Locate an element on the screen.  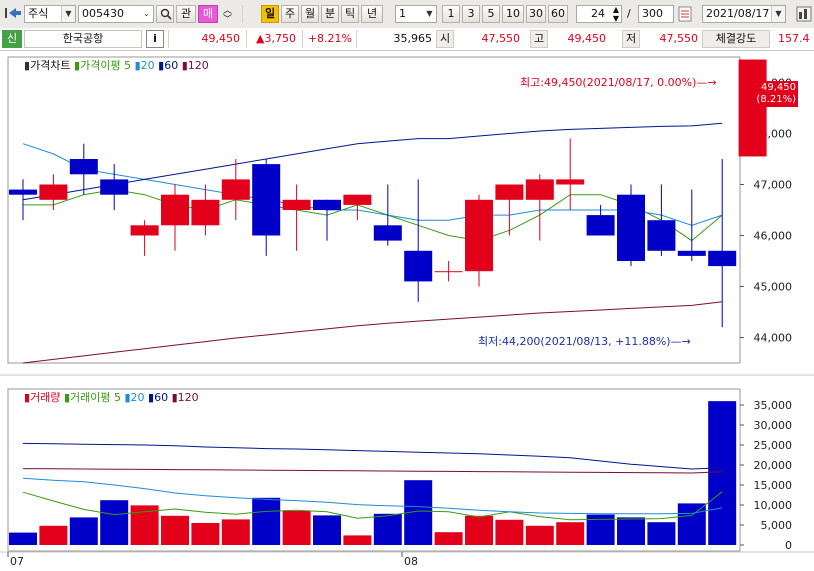
stock-type-badge: 신 is located at coordinates (12, 39).